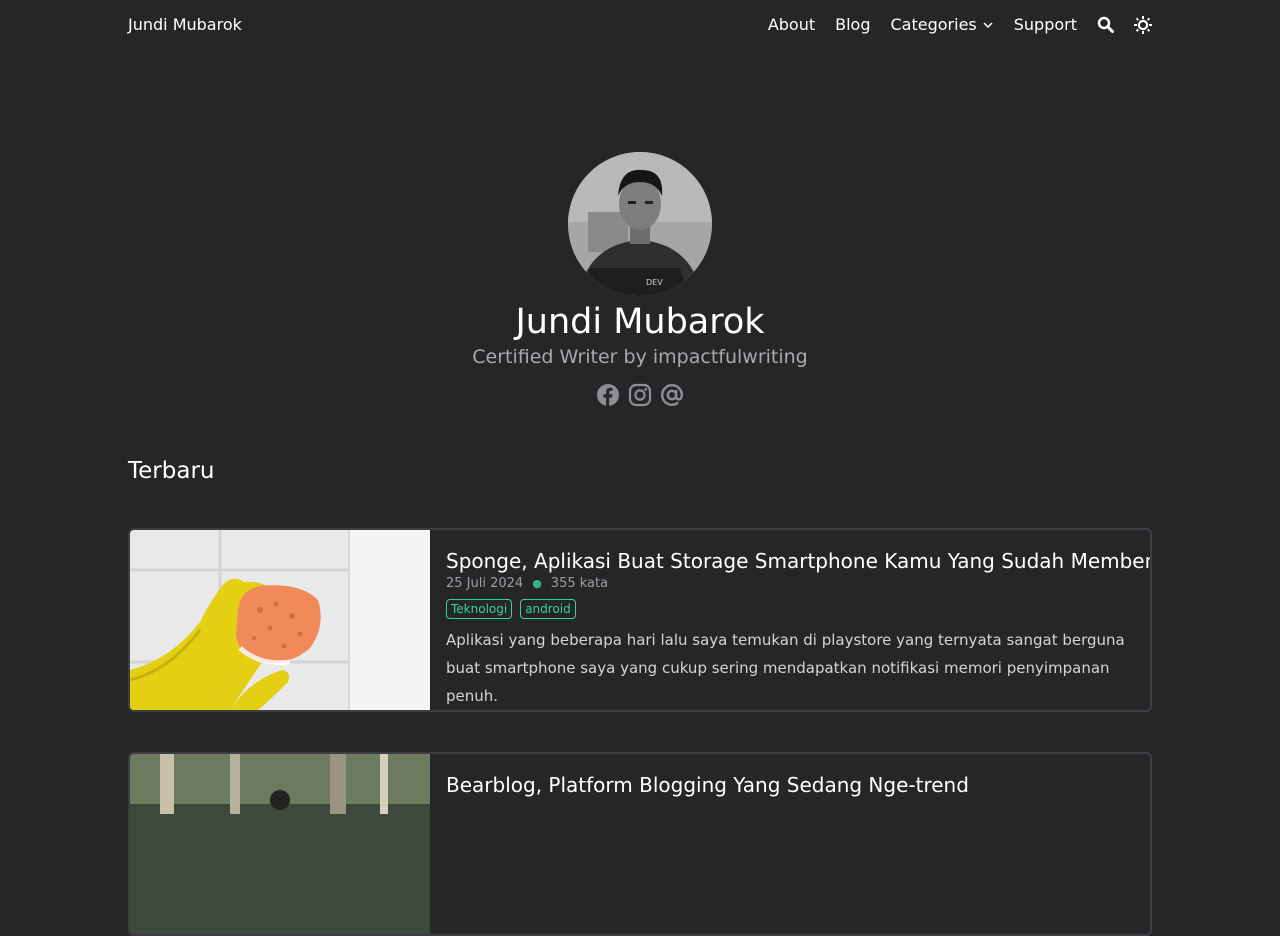 This screenshot has height=936, width=1280. I want to click on nav-support: Support, so click(1045, 24).